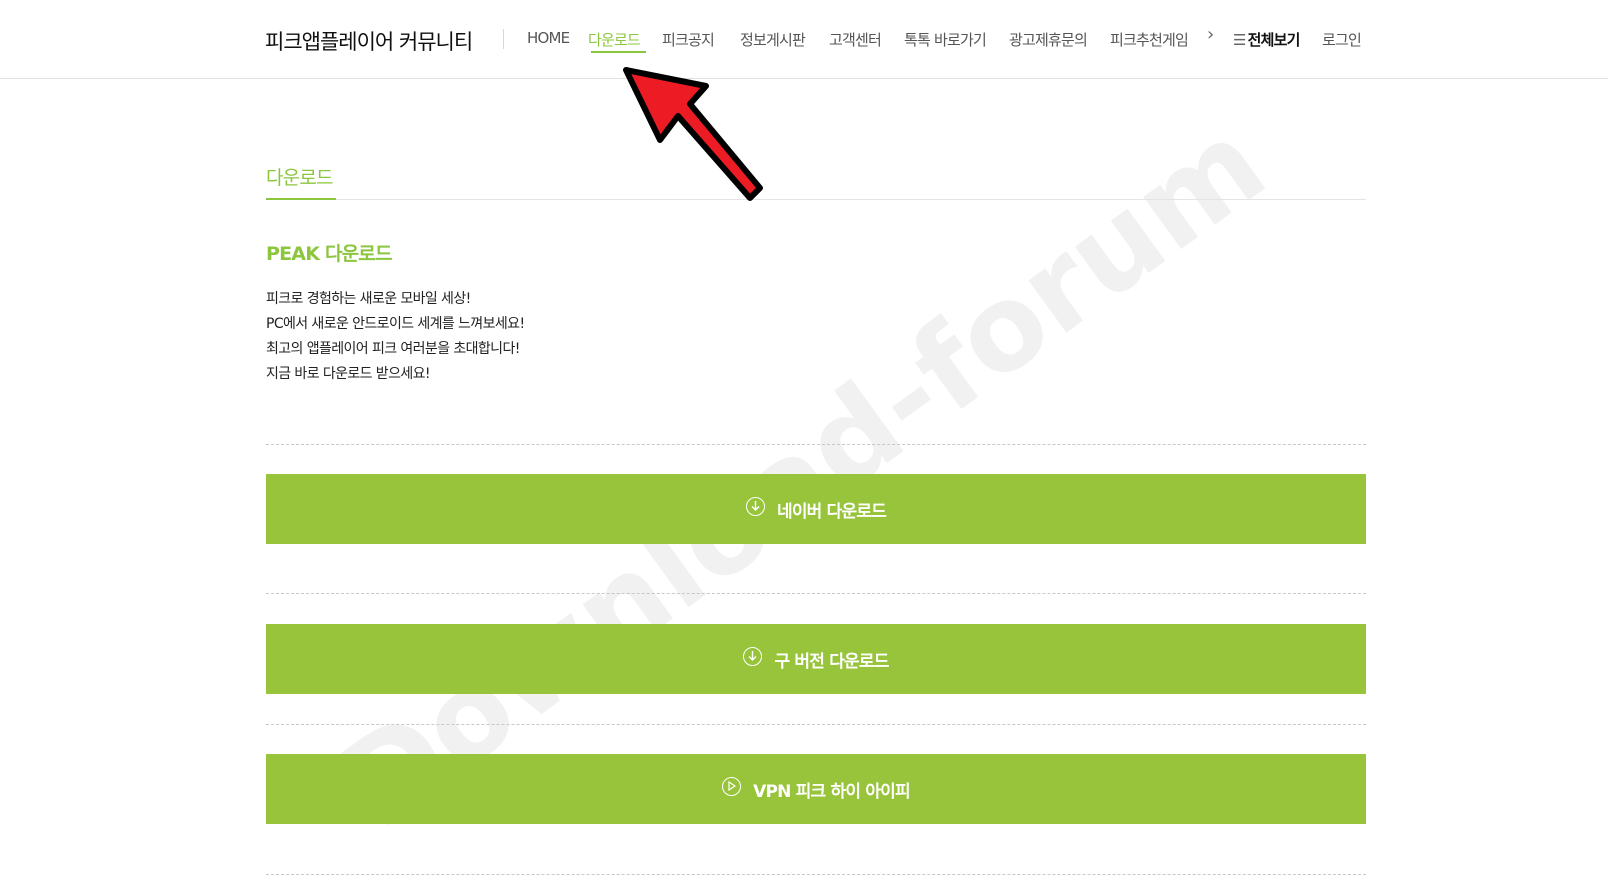 The height and width of the screenshot is (877, 1608). What do you see at coordinates (1048, 39) in the screenshot?
I see `nav-ad-inquiry: 광고제휴문의` at bounding box center [1048, 39].